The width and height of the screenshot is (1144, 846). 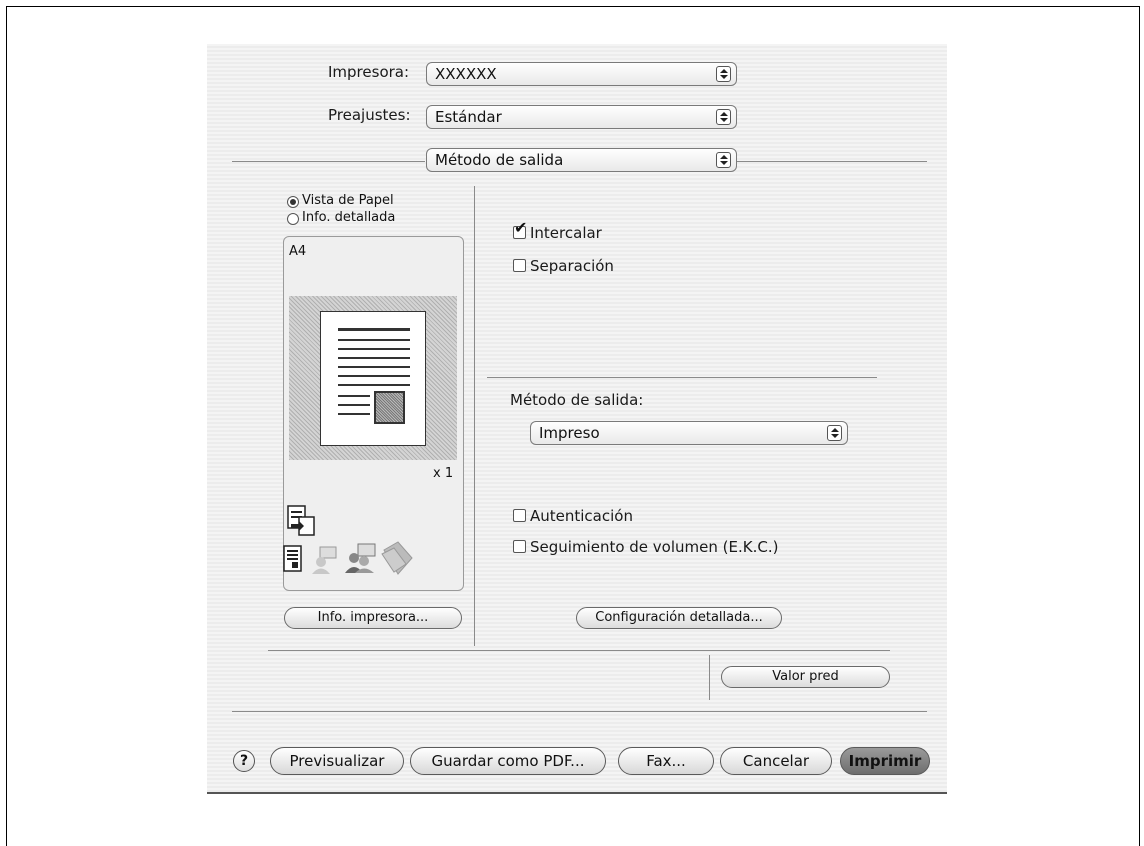 What do you see at coordinates (369, 115) in the screenshot?
I see `presets-label: Preajustes:` at bounding box center [369, 115].